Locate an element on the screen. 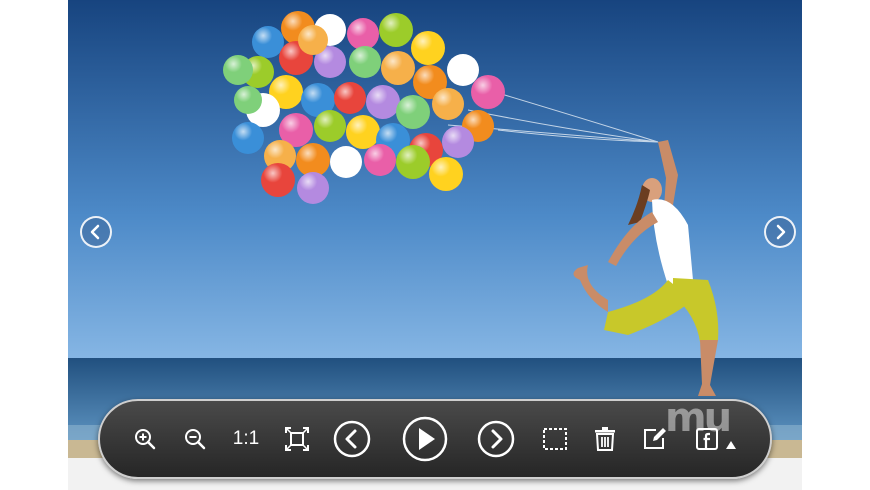 The width and height of the screenshot is (870, 490). delete-button is located at coordinates (605, 439).